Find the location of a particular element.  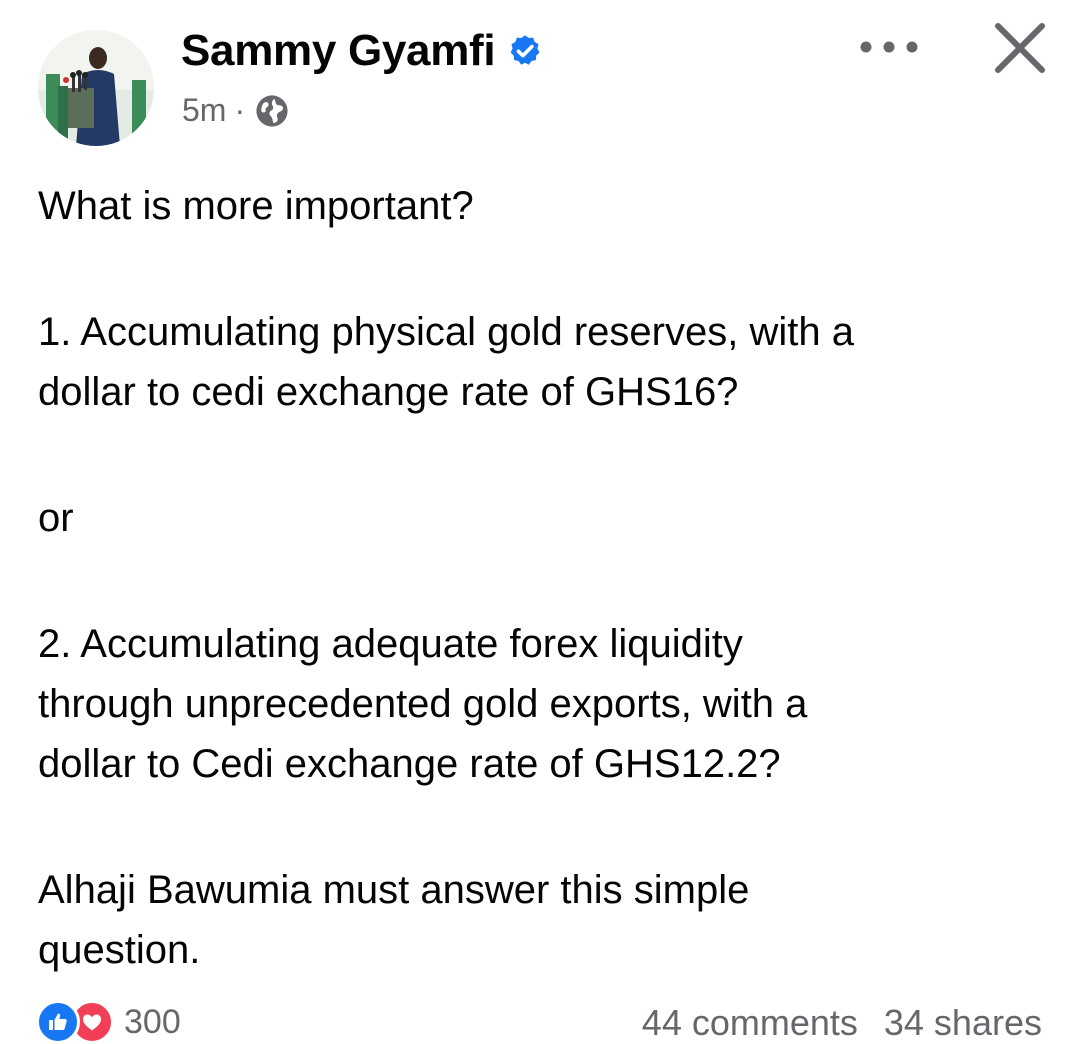

more-options-button is located at coordinates (889, 47).